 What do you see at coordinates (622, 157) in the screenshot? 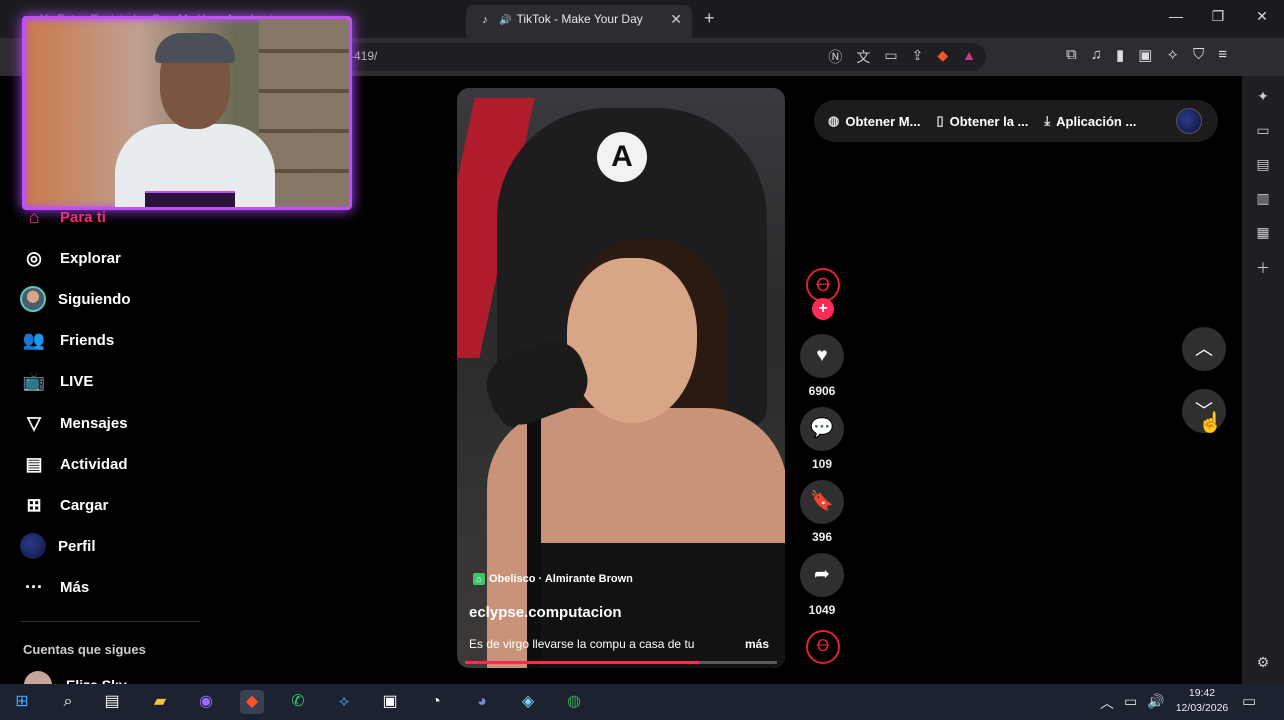
I see `chair-logo: A` at bounding box center [622, 157].